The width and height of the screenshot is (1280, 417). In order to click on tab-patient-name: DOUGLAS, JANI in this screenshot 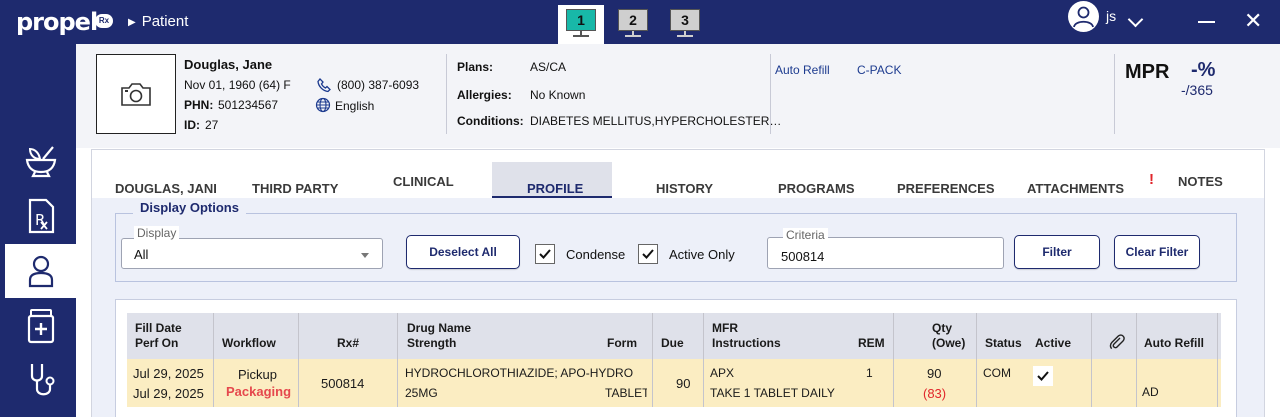, I will do `click(166, 188)`.